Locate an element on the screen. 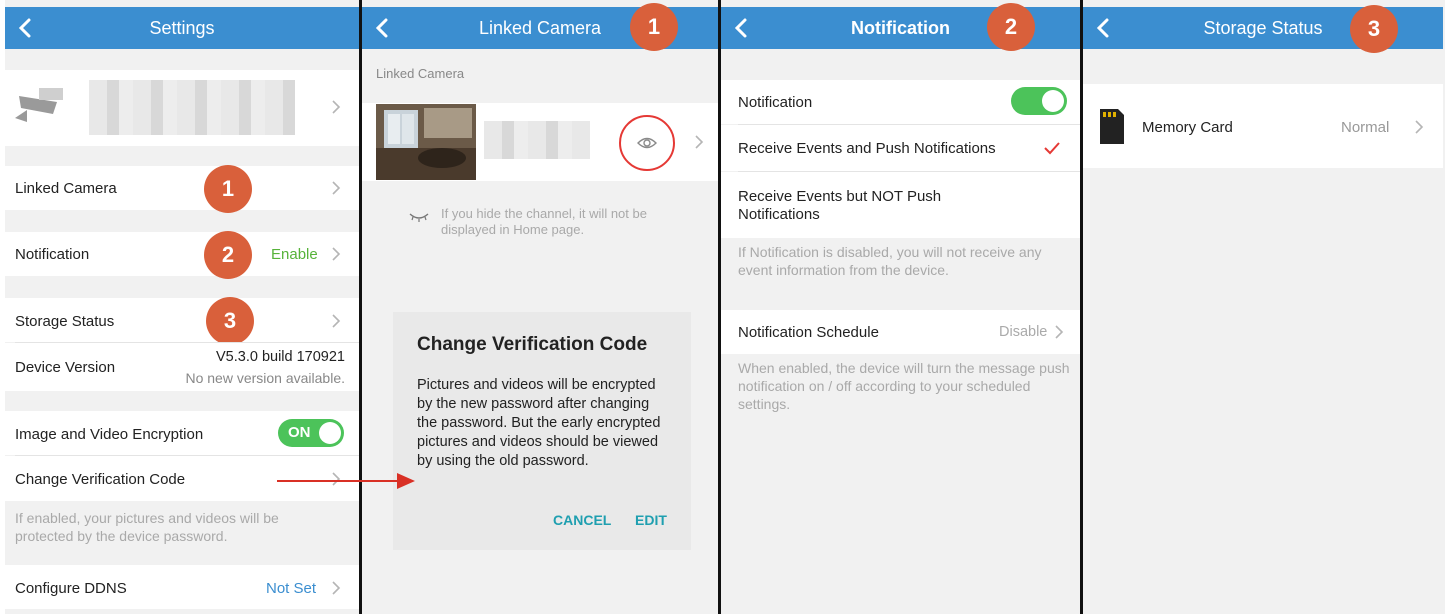  ddns-value: Not Set is located at coordinates (291, 588).